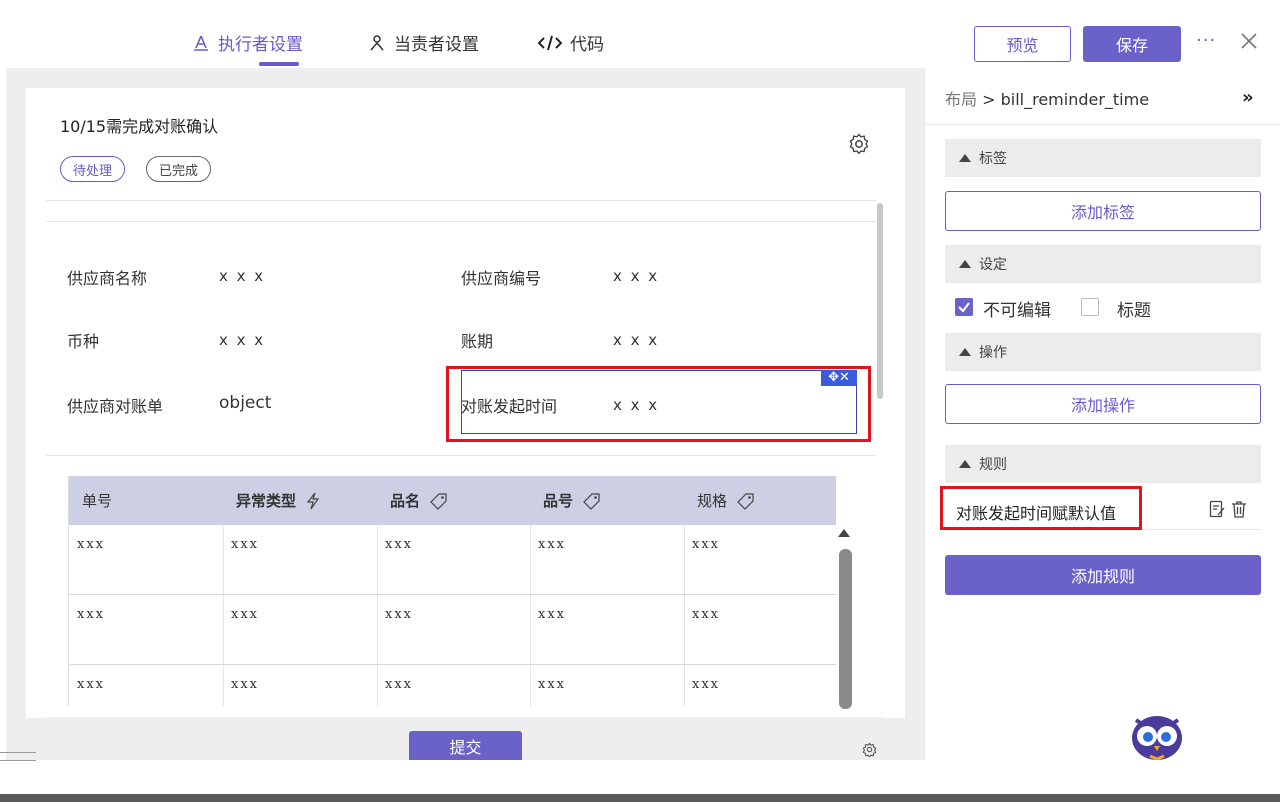 This screenshot has width=1280, height=802. What do you see at coordinates (636, 276) in the screenshot?
I see `field-value-supplier-code: x x x` at bounding box center [636, 276].